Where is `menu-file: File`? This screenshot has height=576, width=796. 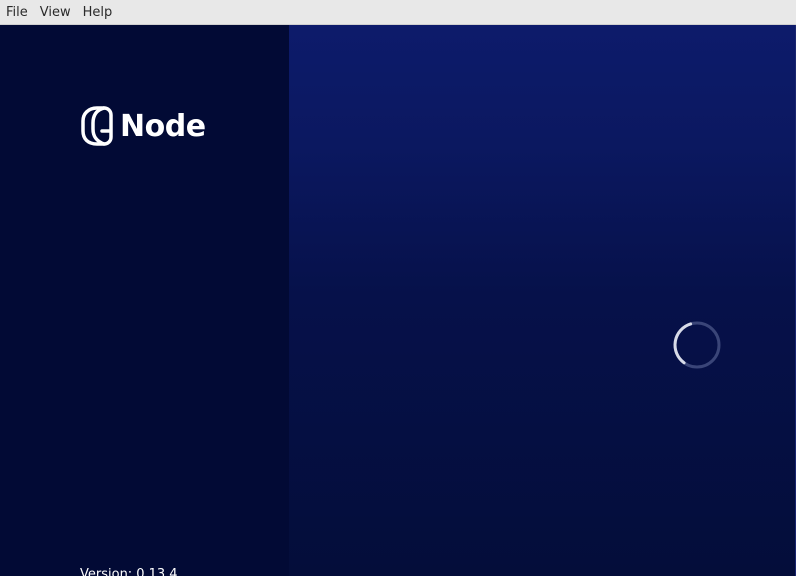
menu-file: File is located at coordinates (17, 12).